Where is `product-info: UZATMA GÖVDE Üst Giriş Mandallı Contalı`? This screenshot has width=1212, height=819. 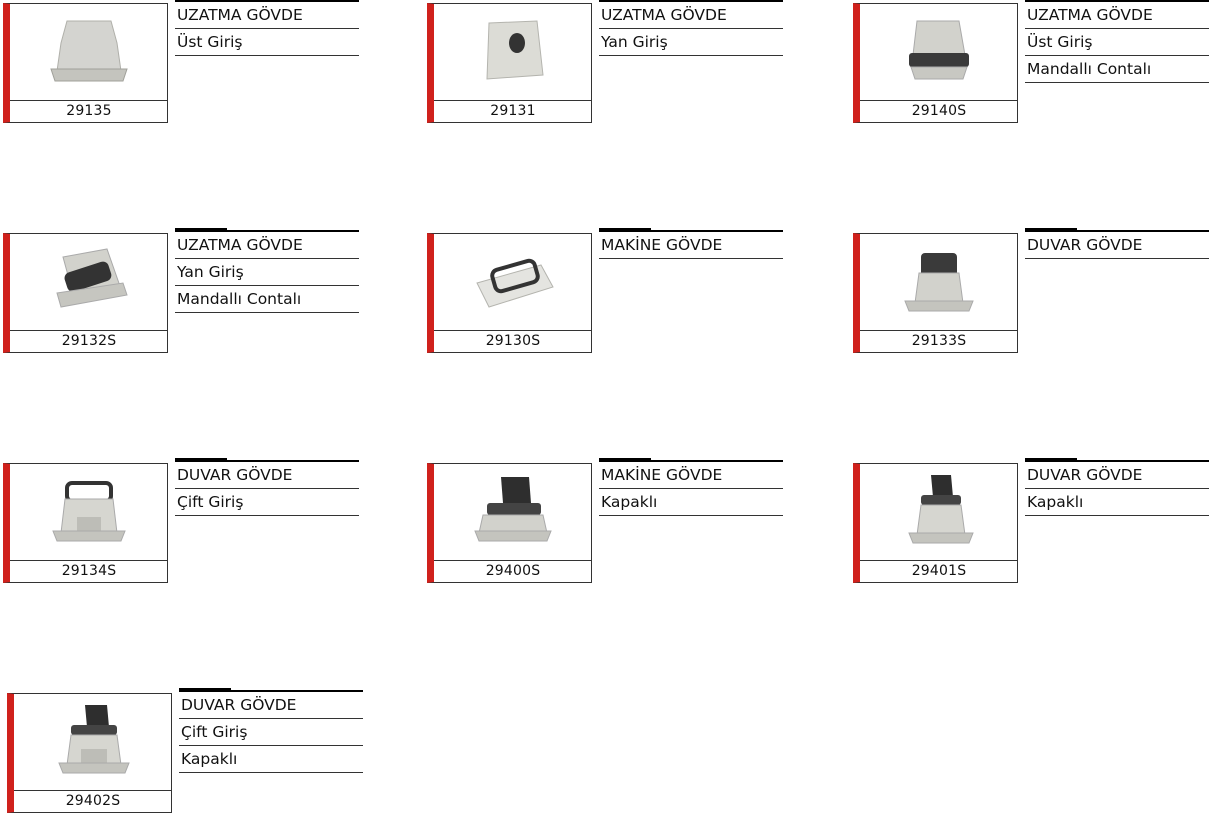 product-info: UZATMA GÖVDE Üst Giriş Mandallı Contalı is located at coordinates (1117, 41).